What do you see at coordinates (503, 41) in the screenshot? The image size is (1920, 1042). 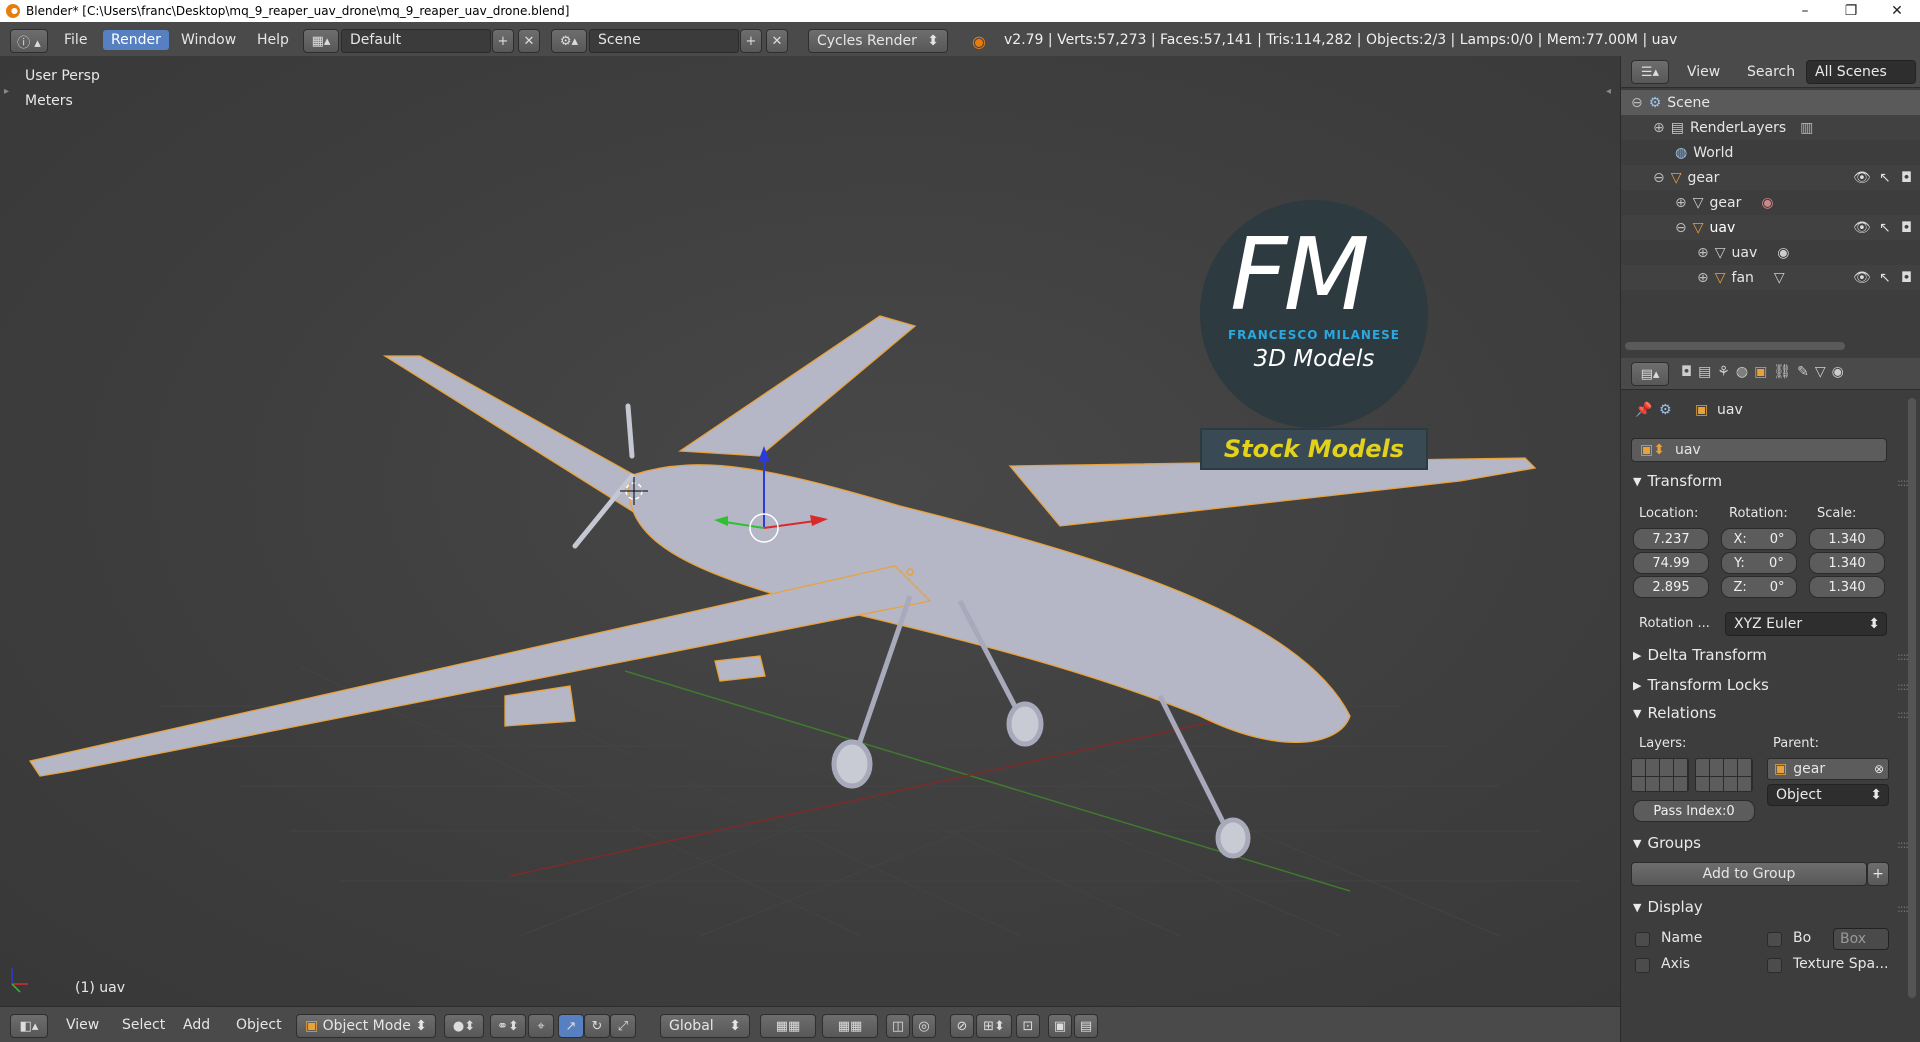 I see `add-layout-icon: +` at bounding box center [503, 41].